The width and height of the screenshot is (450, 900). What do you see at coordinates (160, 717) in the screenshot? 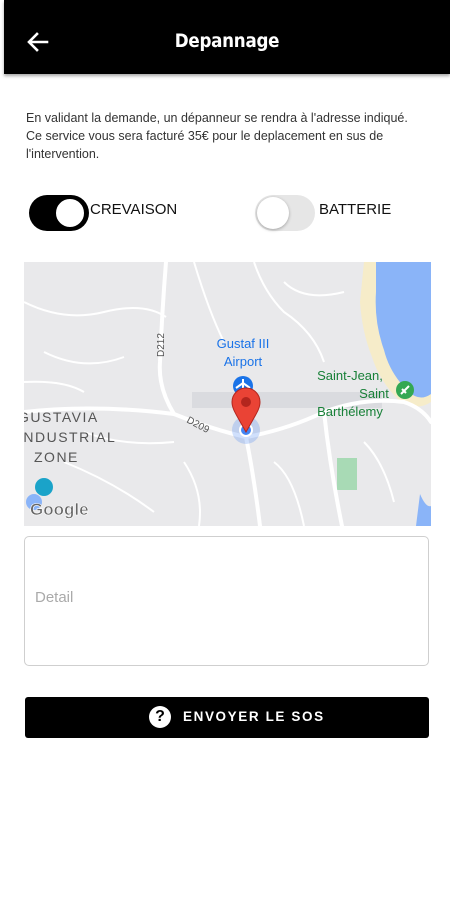
I see `question-circle-icon: ?` at bounding box center [160, 717].